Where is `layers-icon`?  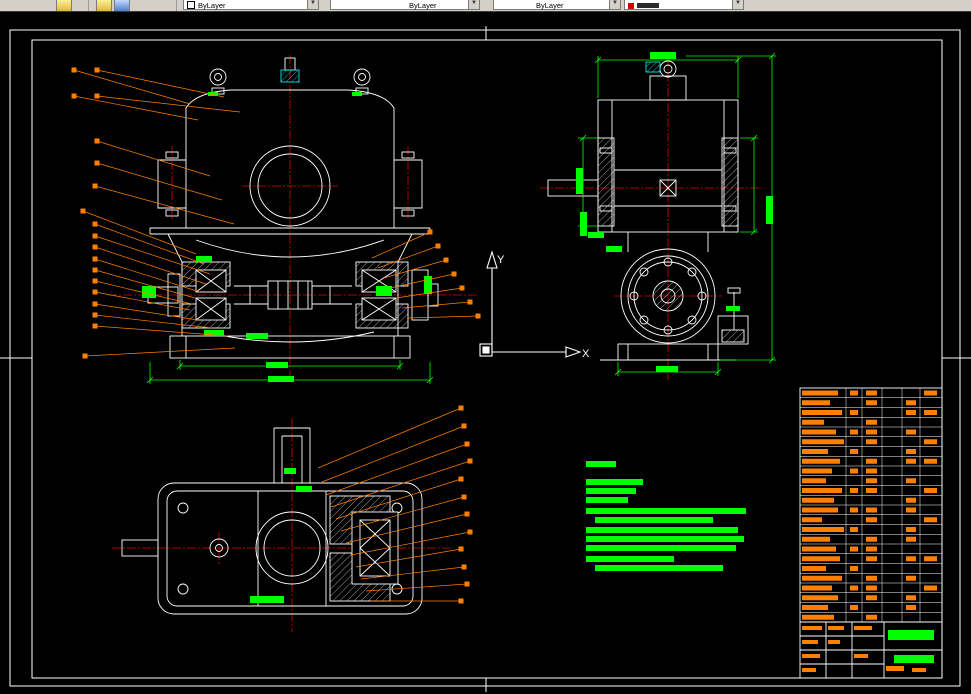 layers-icon is located at coordinates (64, 5).